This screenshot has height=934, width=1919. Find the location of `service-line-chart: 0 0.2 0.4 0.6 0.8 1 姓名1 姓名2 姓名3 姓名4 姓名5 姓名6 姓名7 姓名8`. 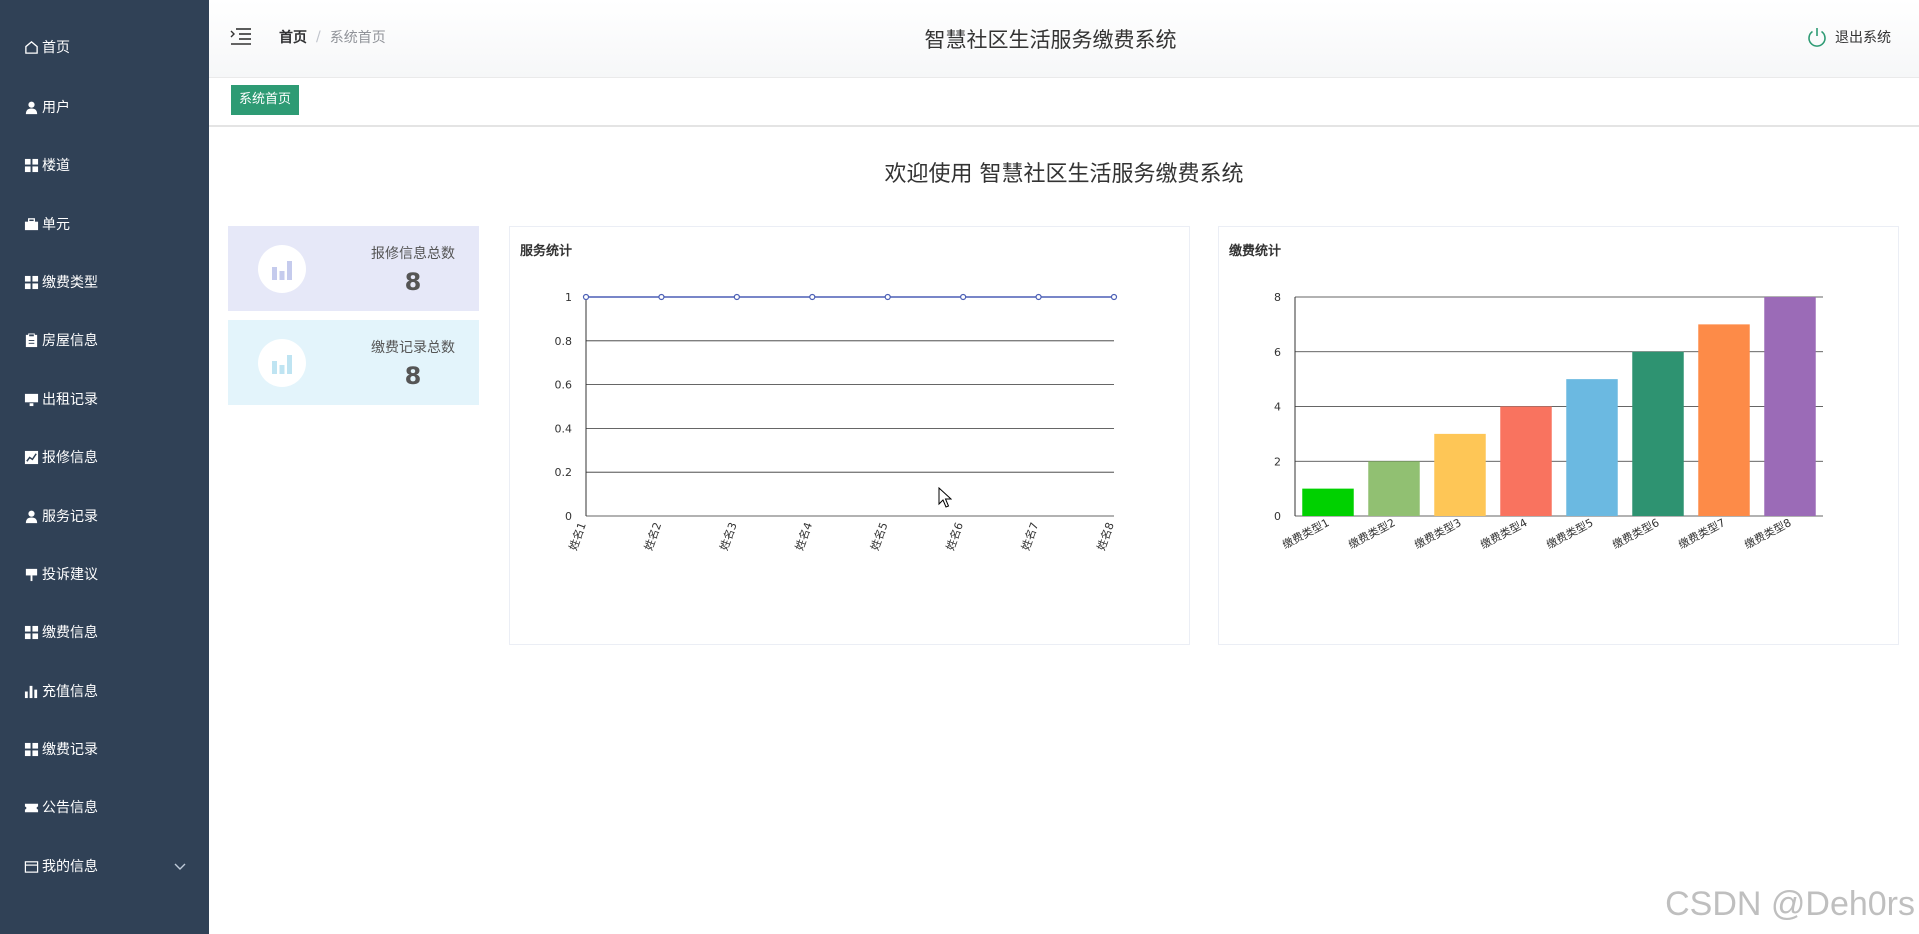

service-line-chart: 0 0.2 0.4 0.6 0.8 1 姓名1 姓名2 姓名3 姓名4 姓名5 姓名6 姓名7 姓名8 is located at coordinates (836, 421).